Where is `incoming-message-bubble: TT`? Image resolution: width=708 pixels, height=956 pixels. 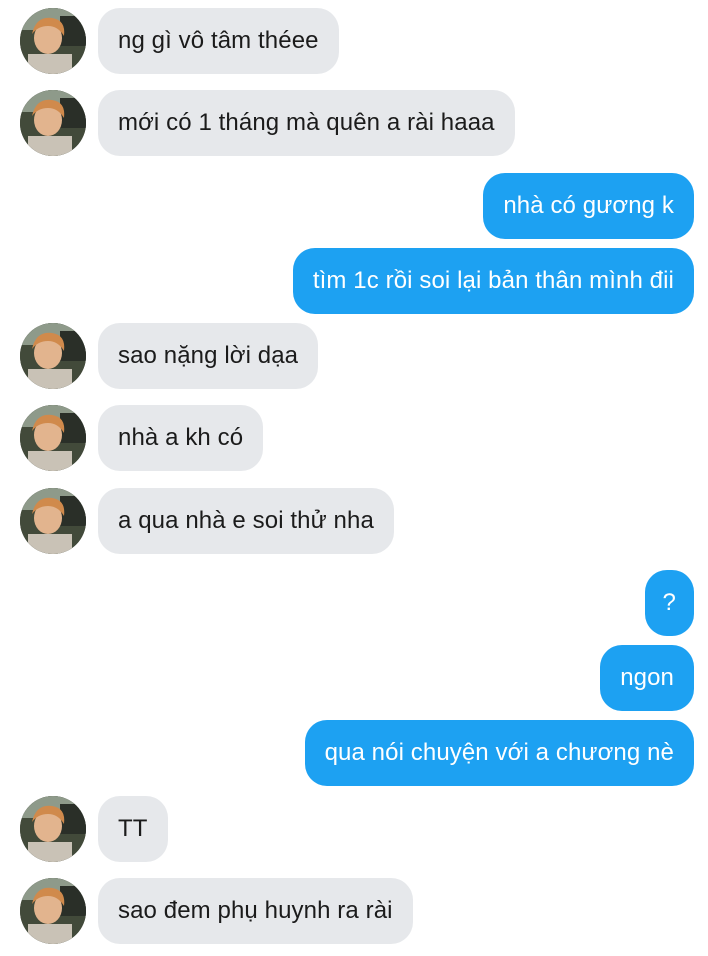
incoming-message-bubble: TT is located at coordinates (133, 829).